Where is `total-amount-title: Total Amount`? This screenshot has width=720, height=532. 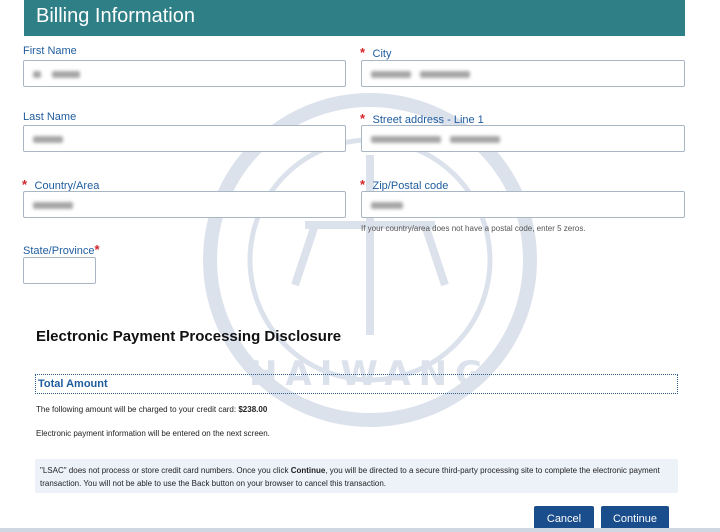 total-amount-title: Total Amount is located at coordinates (73, 384).